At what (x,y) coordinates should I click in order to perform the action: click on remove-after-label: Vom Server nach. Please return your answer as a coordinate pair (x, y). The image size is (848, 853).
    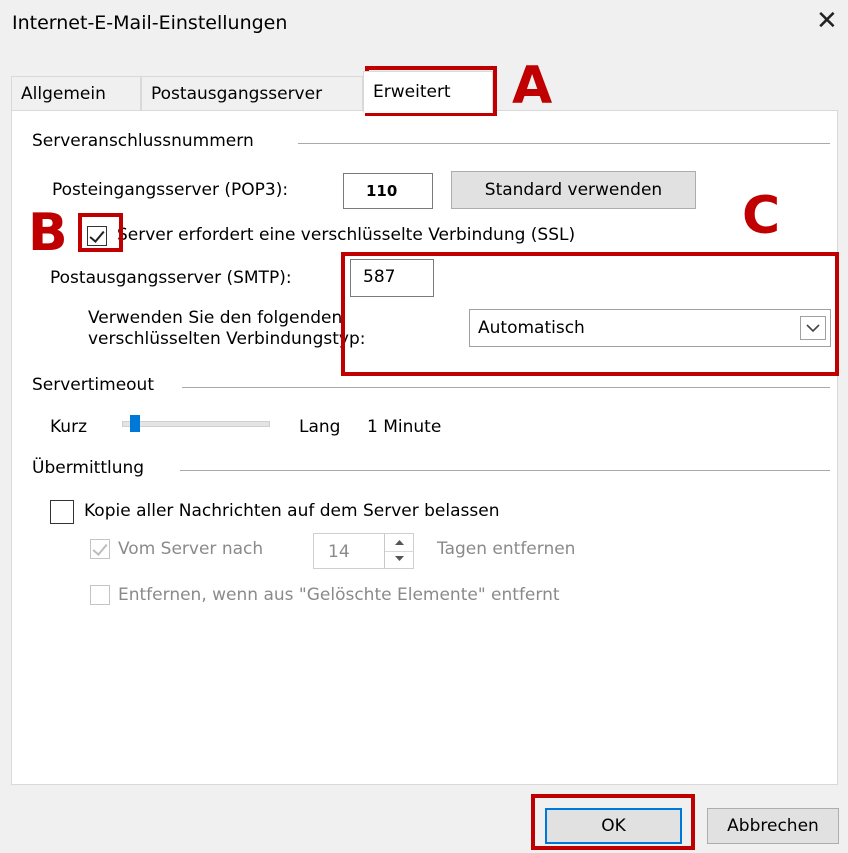
    Looking at the image, I should click on (191, 549).